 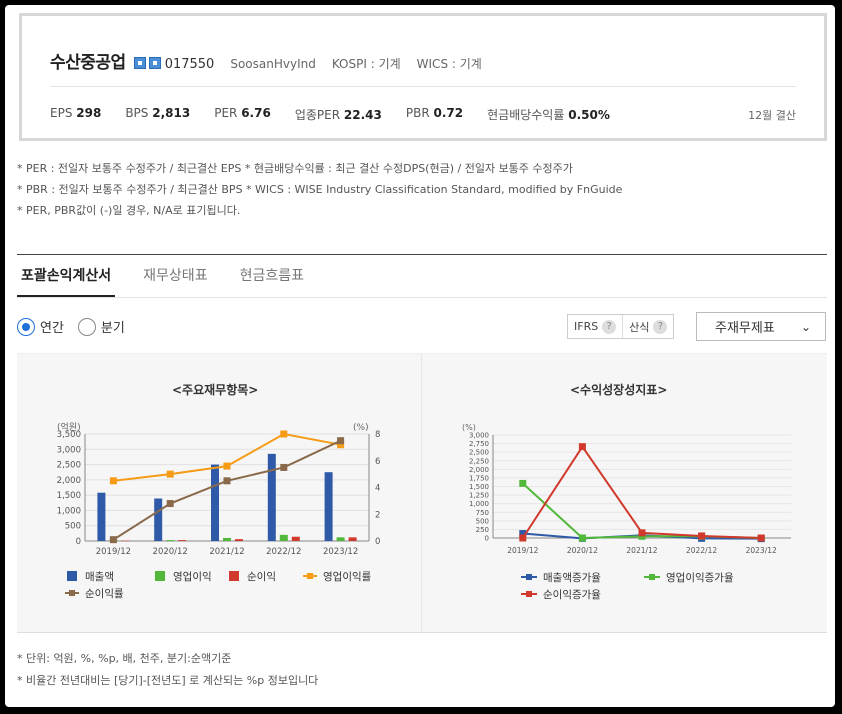 I want to click on y-tick: 2,000, so click(x=479, y=470).